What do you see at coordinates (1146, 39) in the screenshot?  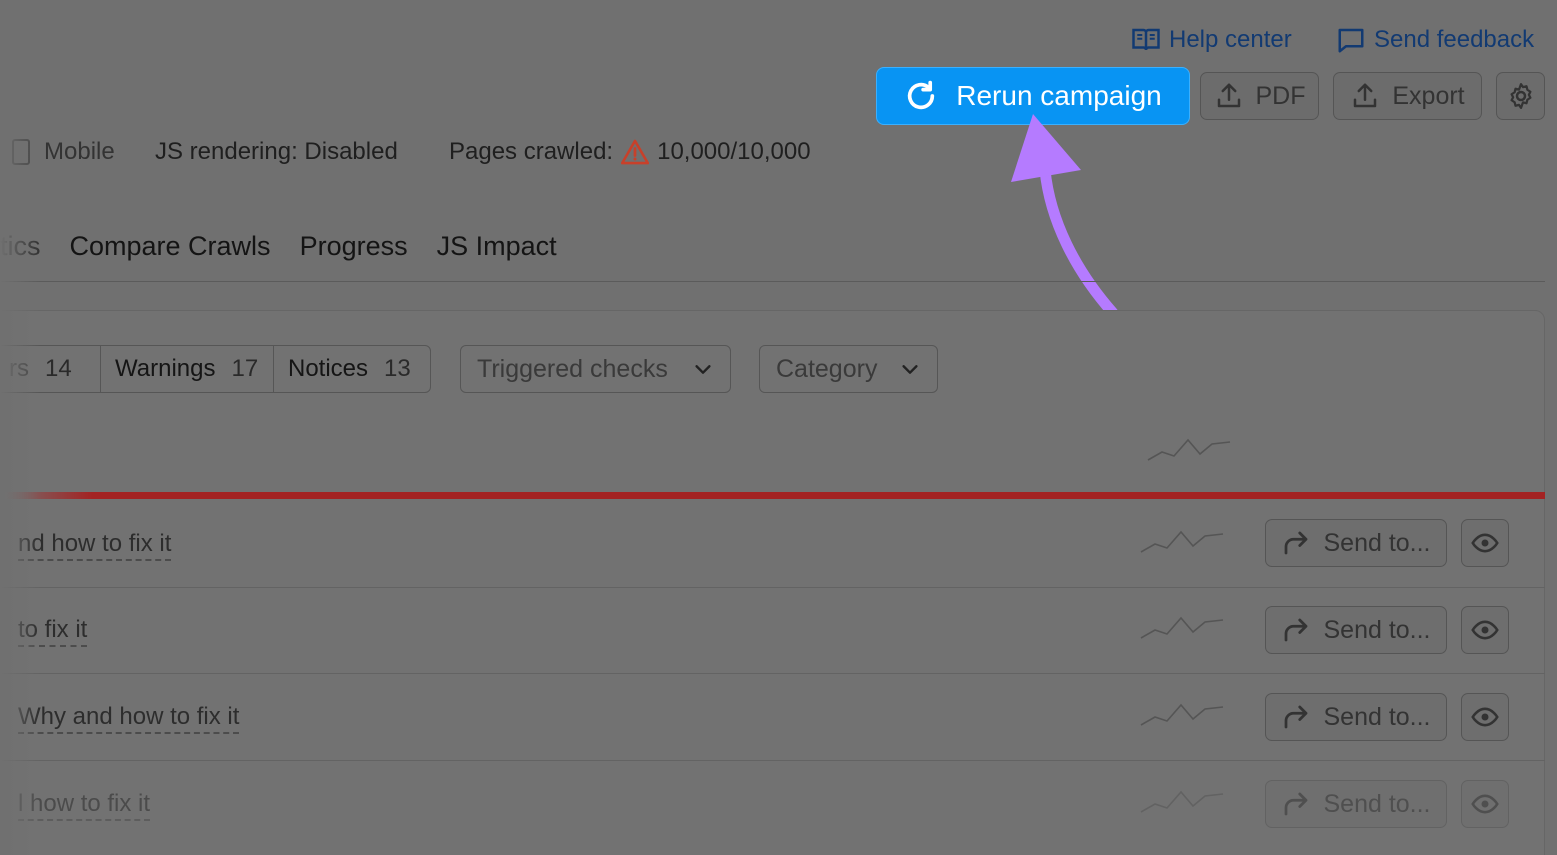 I see `book-icon` at bounding box center [1146, 39].